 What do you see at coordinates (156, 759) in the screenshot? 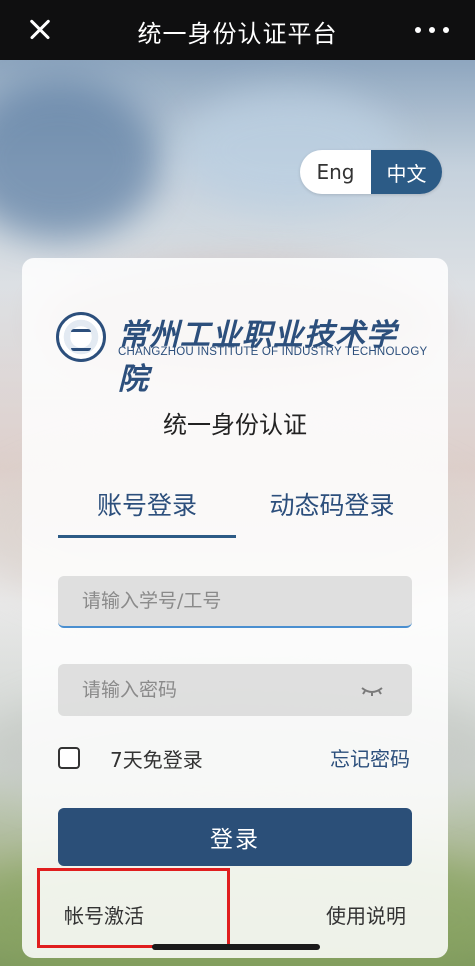
I see `remember-label: 7天免登录` at bounding box center [156, 759].